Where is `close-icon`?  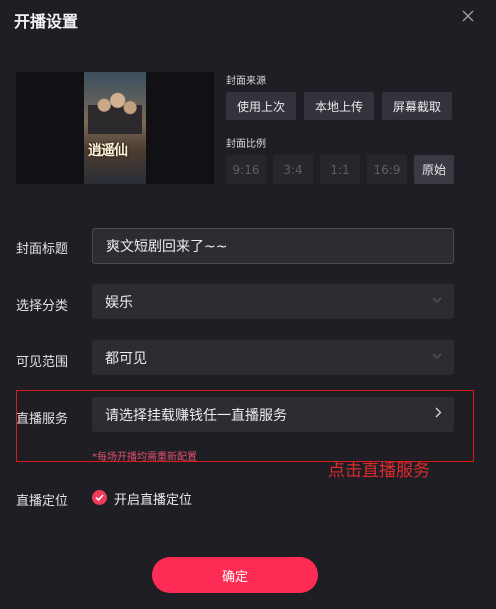
close-icon is located at coordinates (468, 16).